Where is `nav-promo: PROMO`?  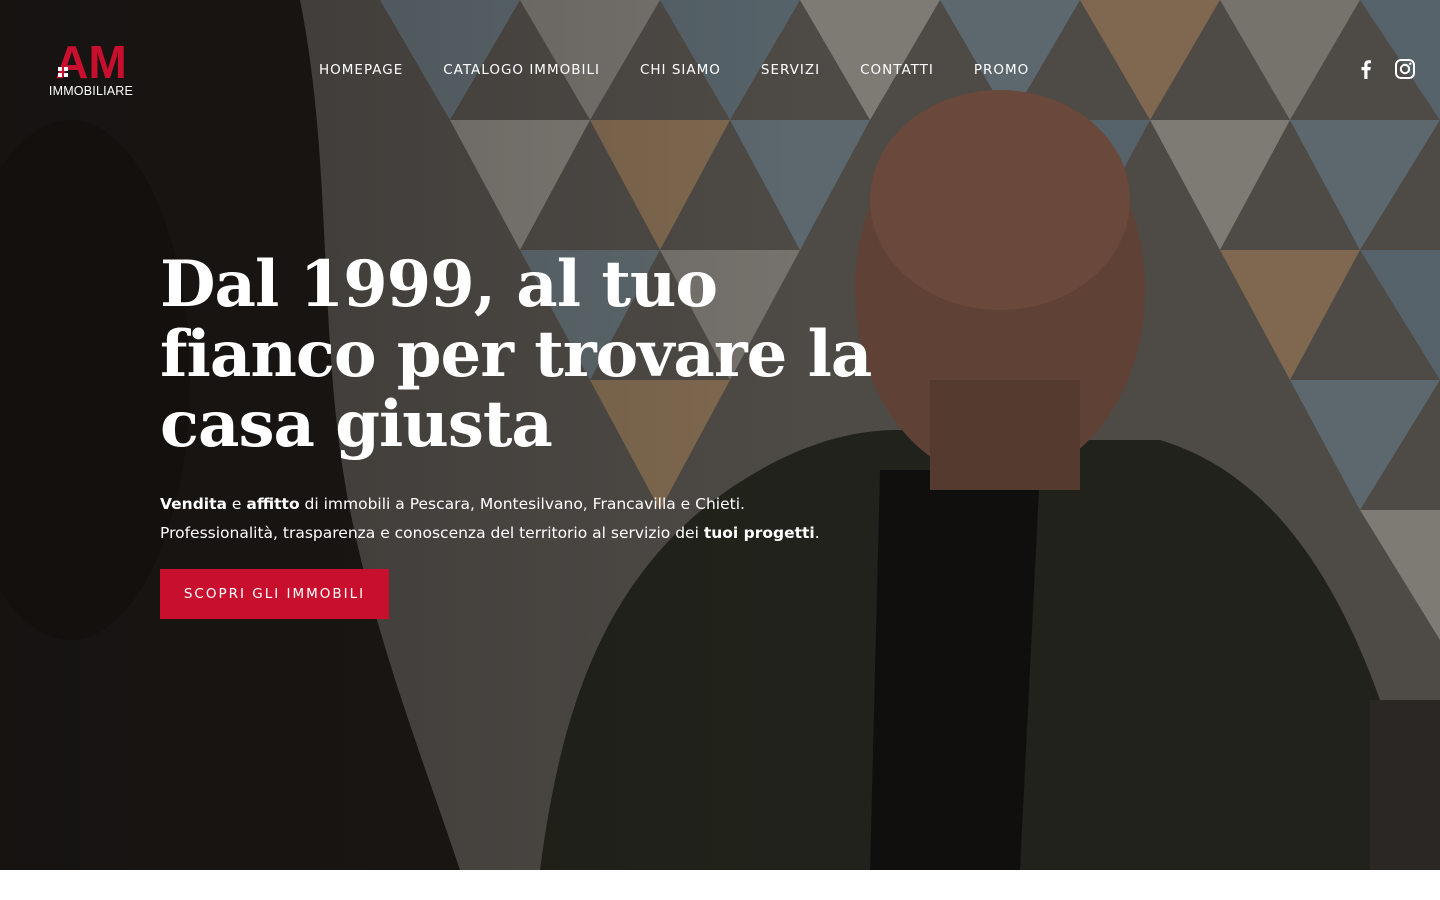 nav-promo: PROMO is located at coordinates (1001, 70).